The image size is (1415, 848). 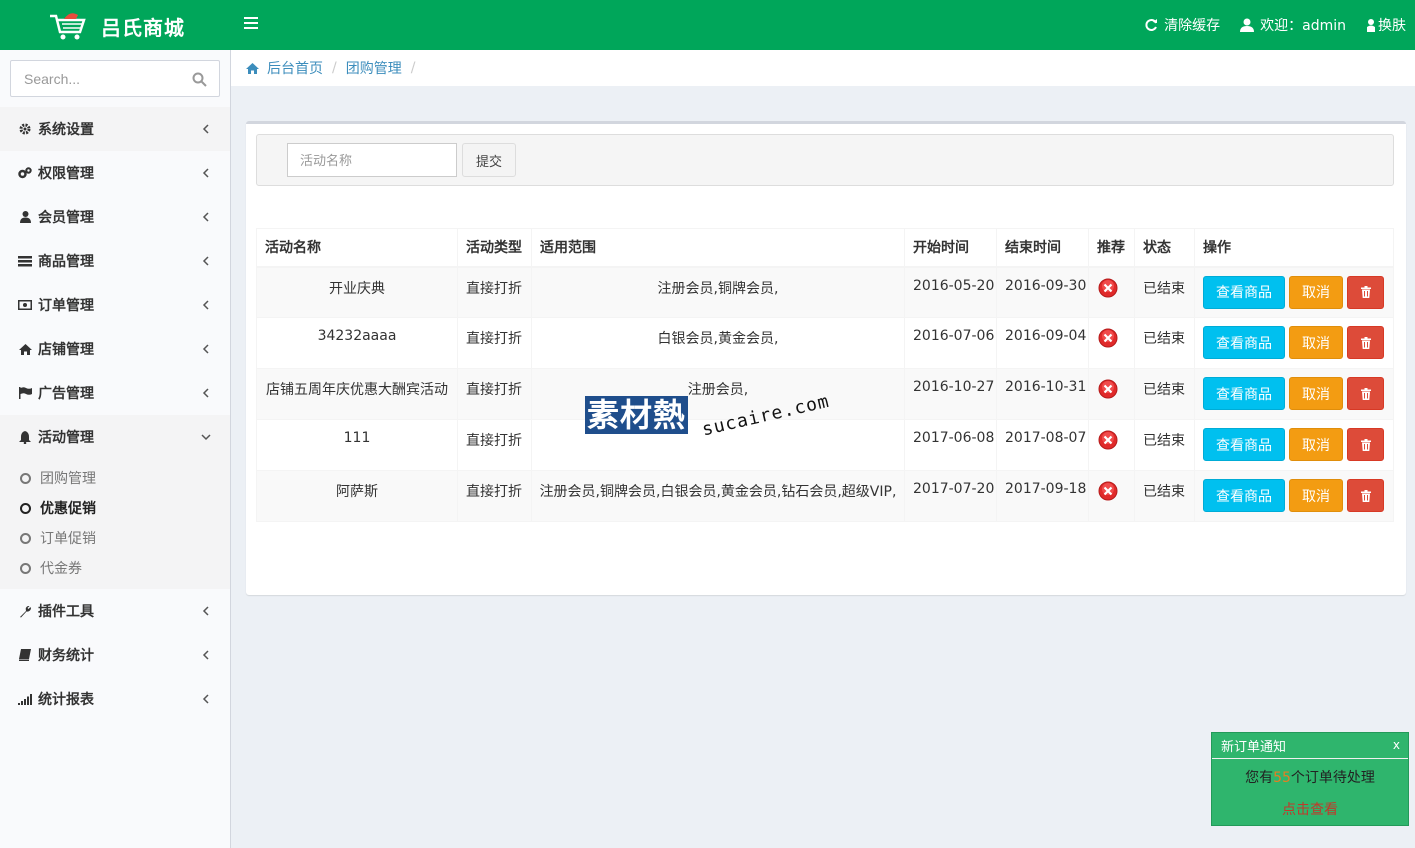 What do you see at coordinates (284, 68) in the screenshot?
I see `breadcrumb-home: 后台首页` at bounding box center [284, 68].